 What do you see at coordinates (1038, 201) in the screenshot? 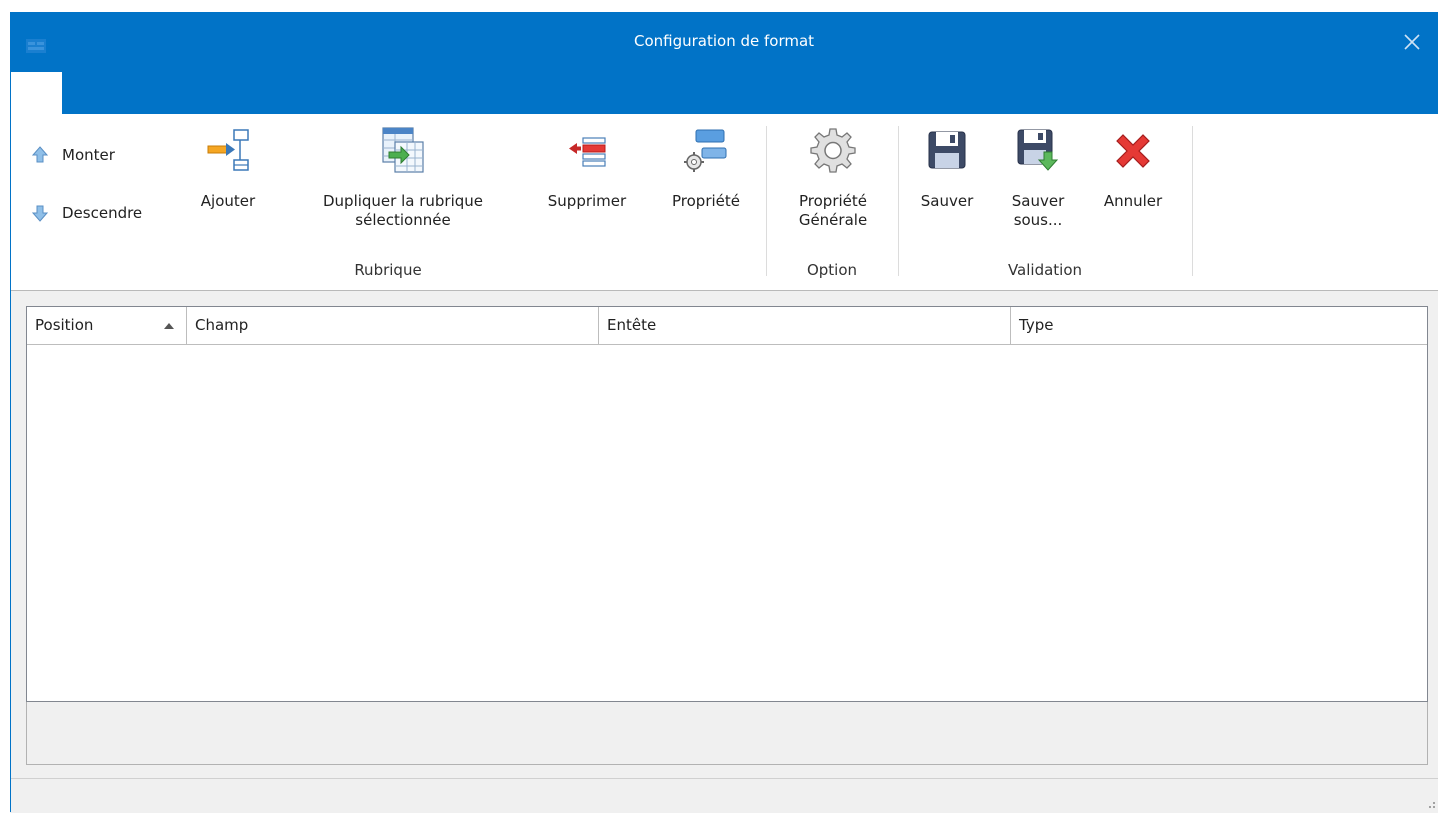
I see `save-as-label-line1: Sauver` at bounding box center [1038, 201].